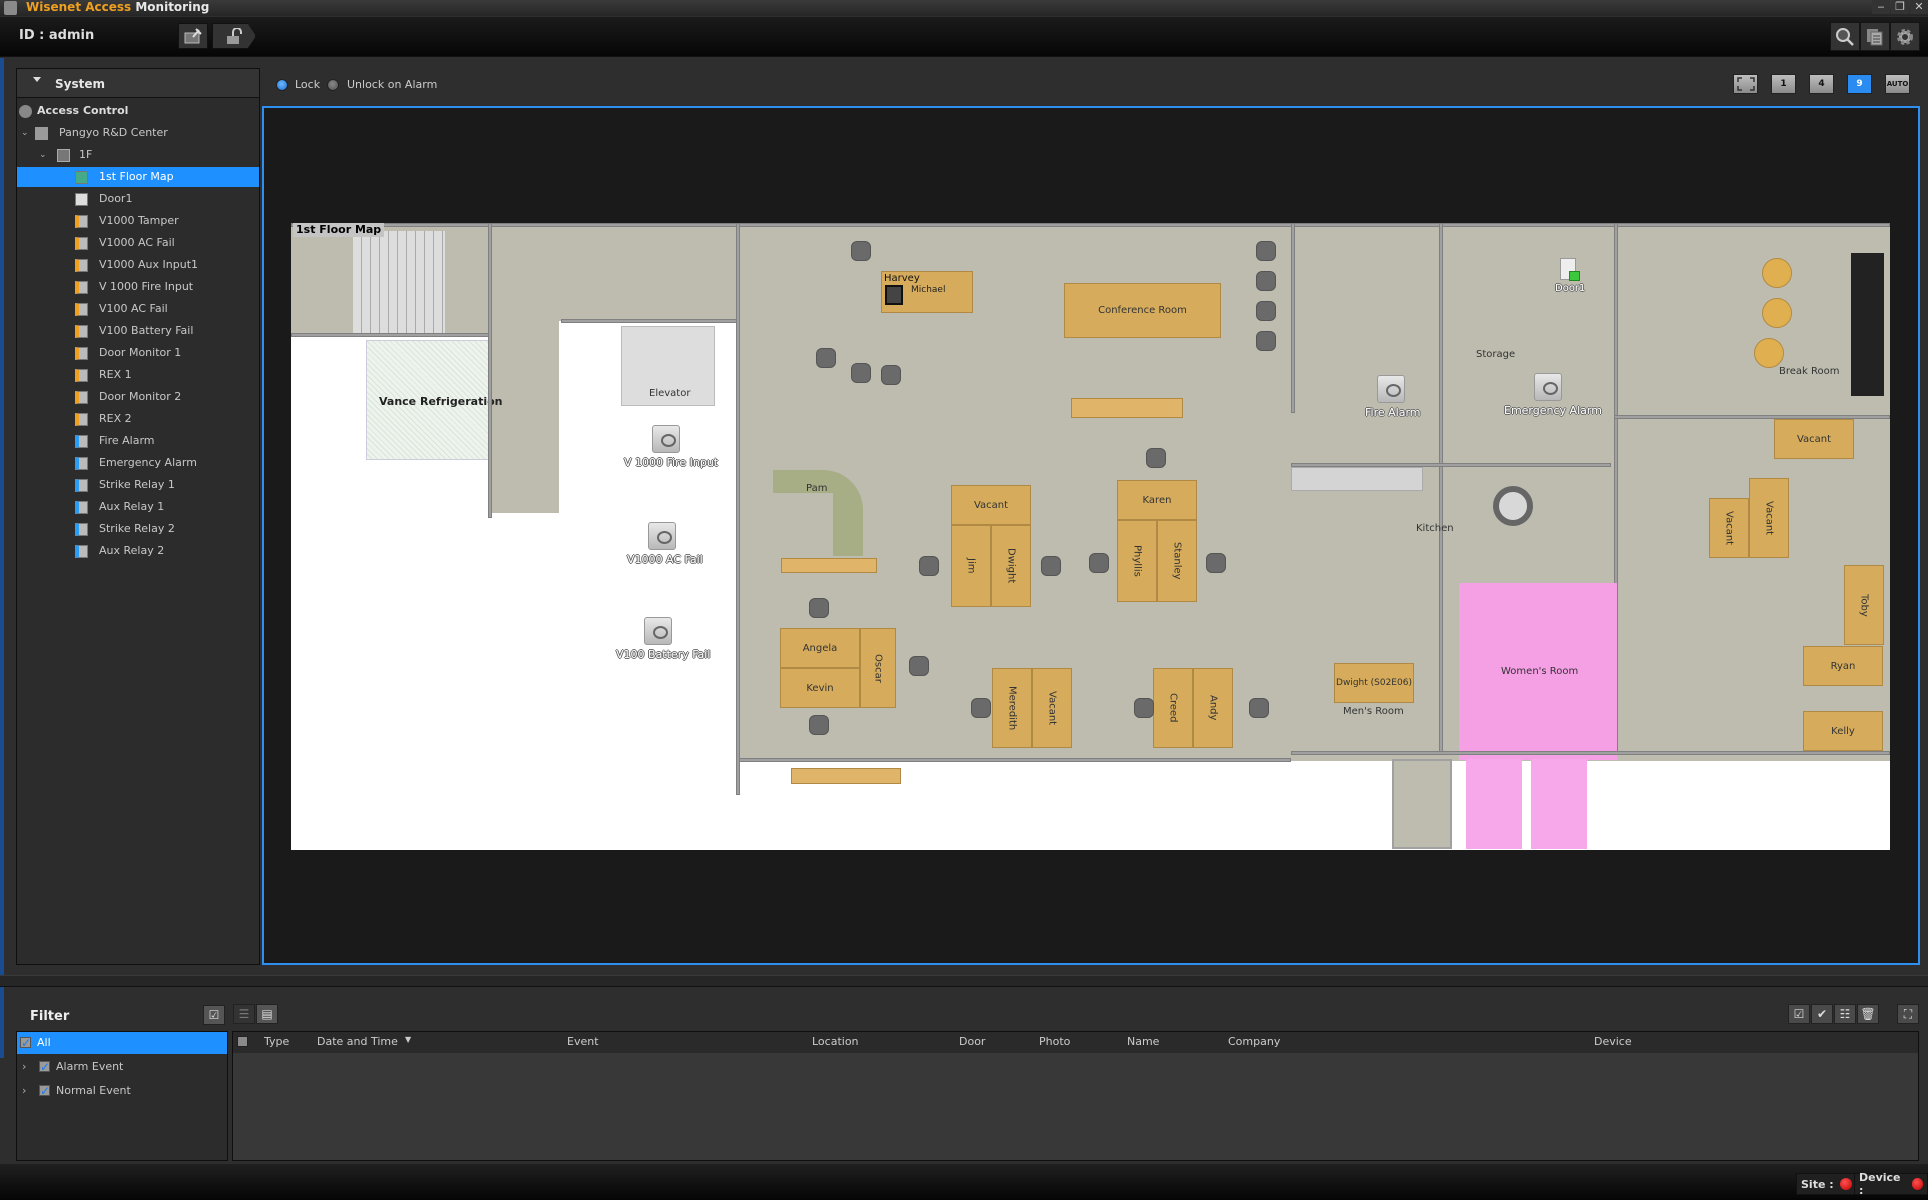 The image size is (1928, 1200). I want to click on layout-auto-button: AUTO, so click(1897, 84).